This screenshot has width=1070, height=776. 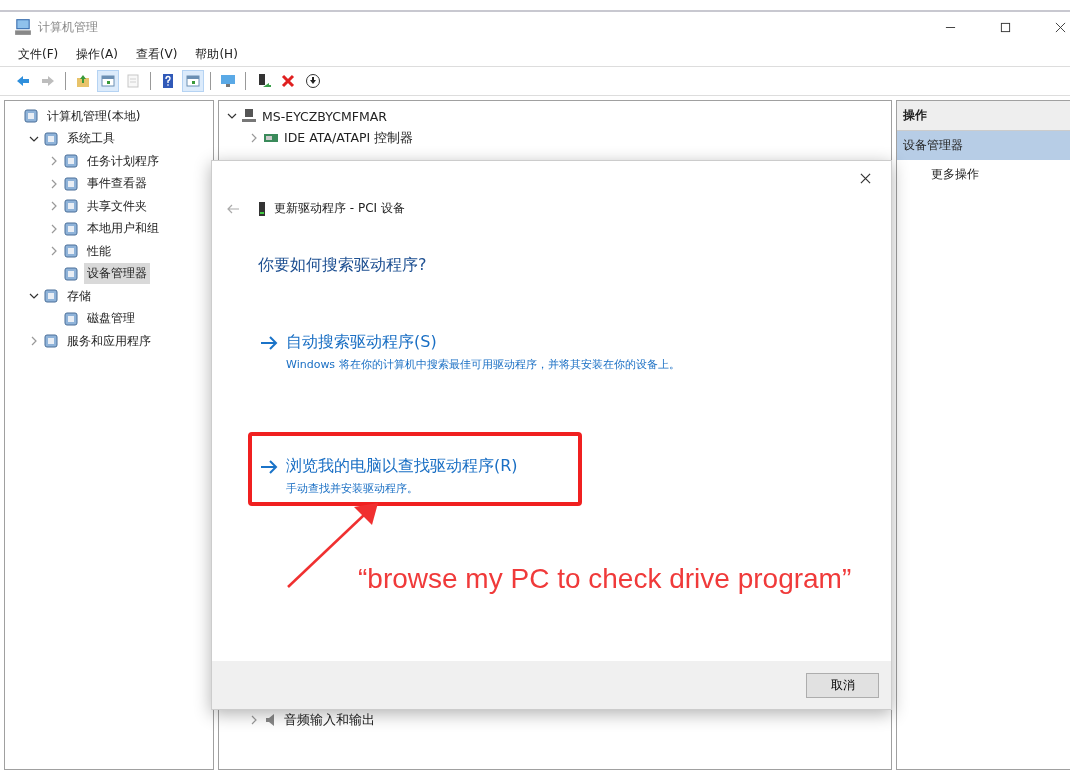 What do you see at coordinates (83, 81) in the screenshot?
I see `folder-up-icon` at bounding box center [83, 81].